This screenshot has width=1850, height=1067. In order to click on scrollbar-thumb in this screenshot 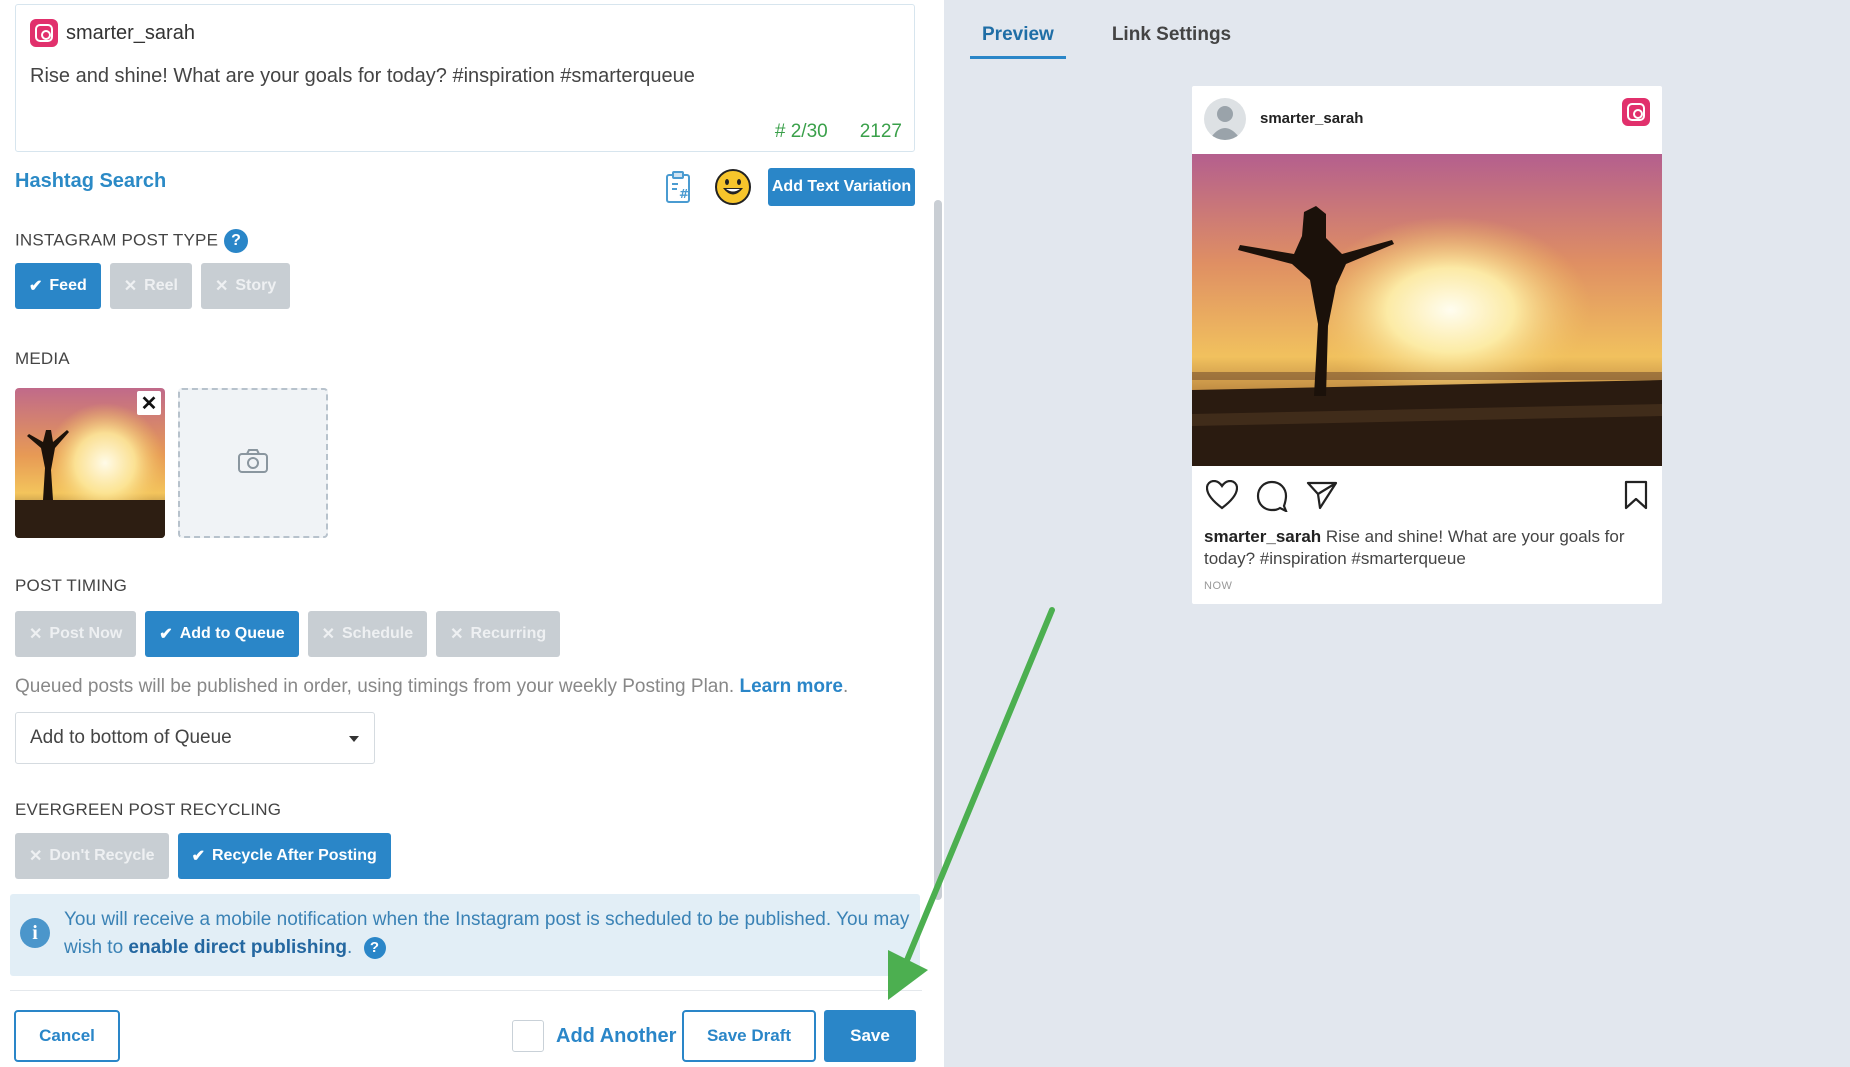, I will do `click(938, 550)`.